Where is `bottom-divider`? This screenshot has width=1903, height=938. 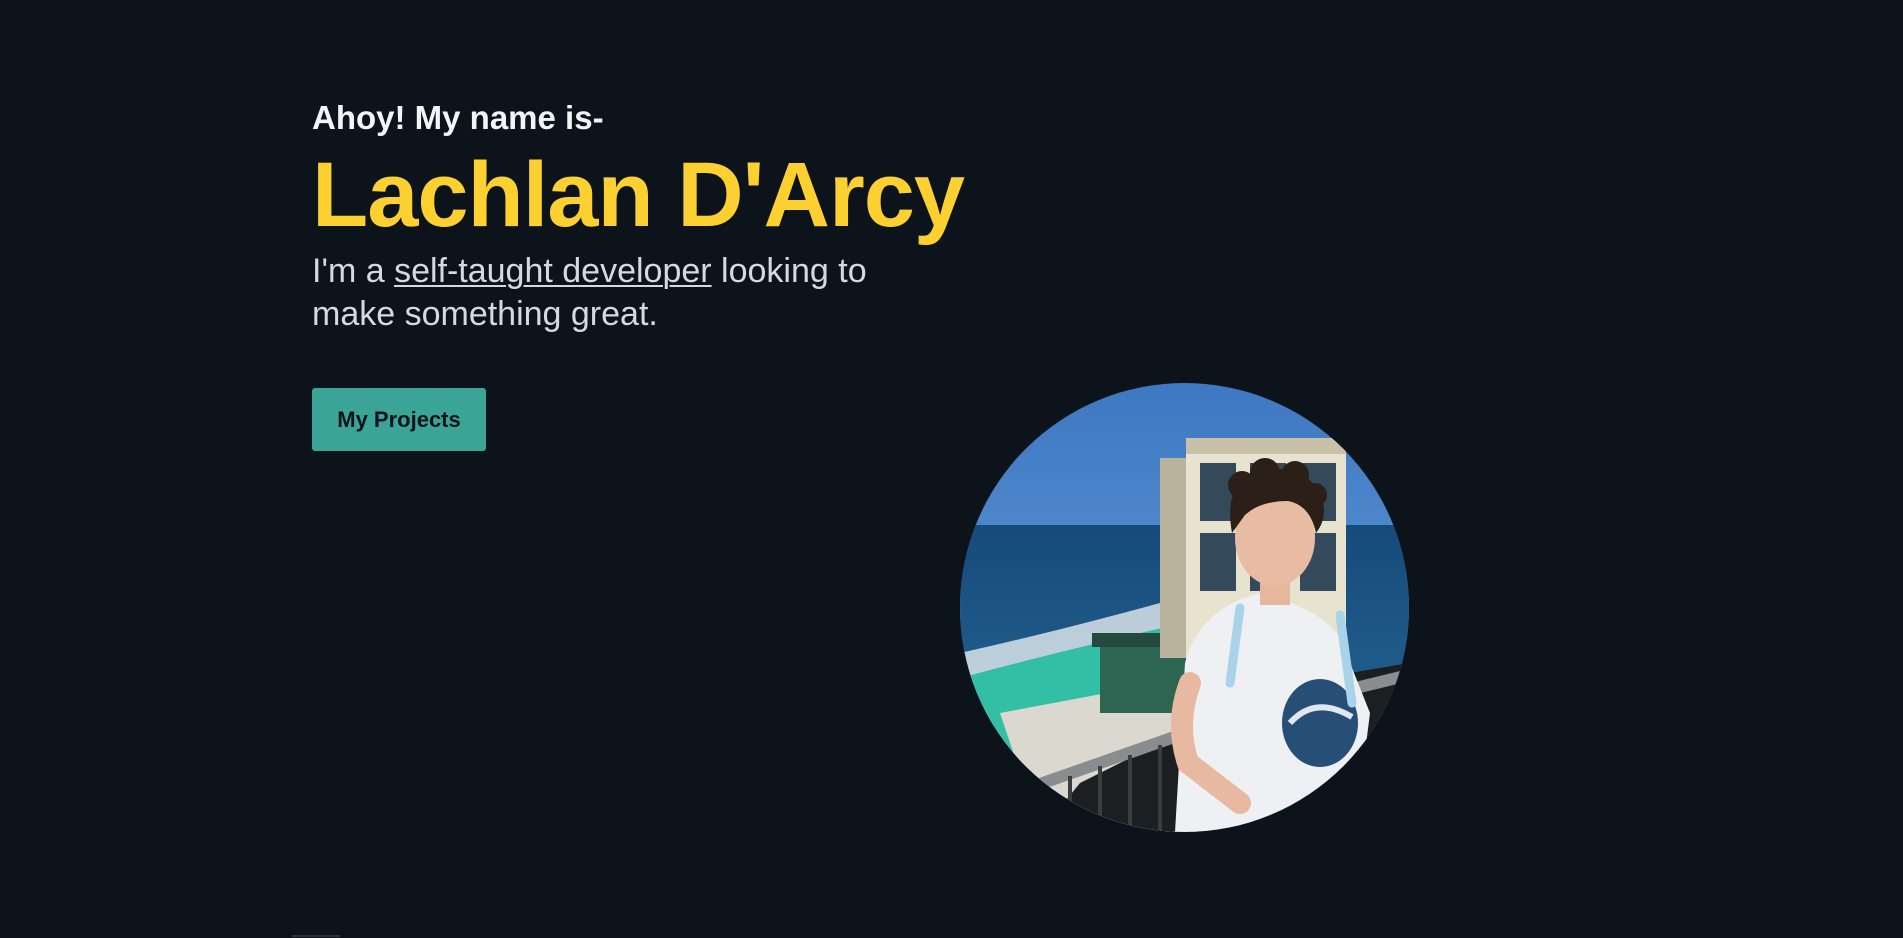 bottom-divider is located at coordinates (316, 936).